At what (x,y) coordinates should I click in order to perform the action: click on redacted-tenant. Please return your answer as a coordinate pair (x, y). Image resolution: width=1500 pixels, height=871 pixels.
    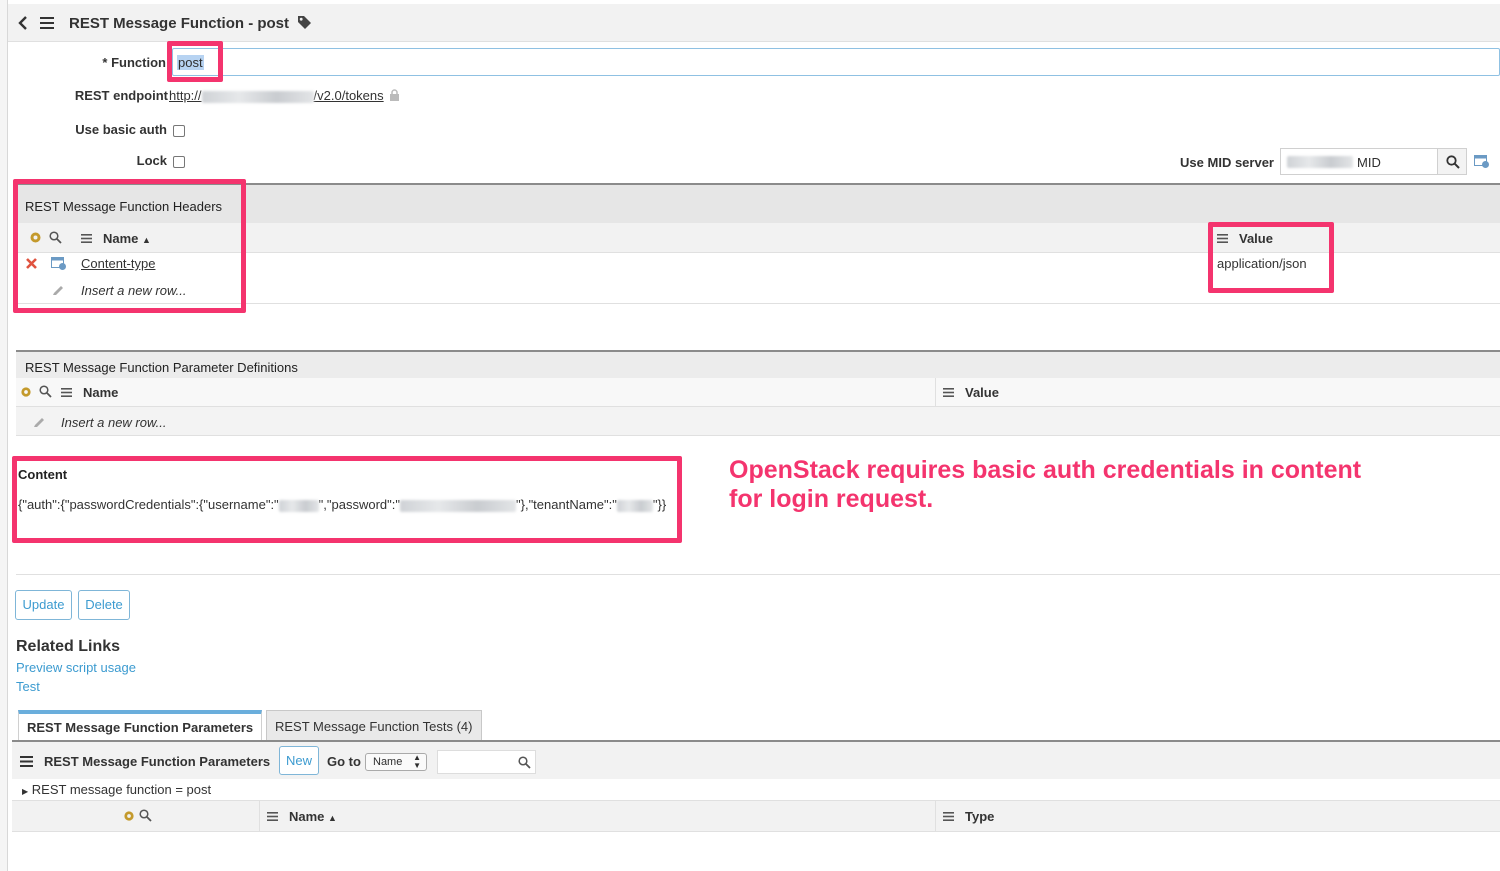
    Looking at the image, I should click on (634, 505).